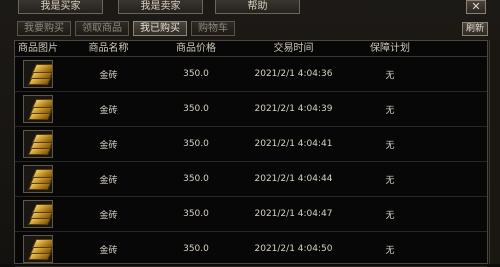  Describe the element at coordinates (213, 28) in the screenshot. I see `tab-cart: 购物车` at that location.